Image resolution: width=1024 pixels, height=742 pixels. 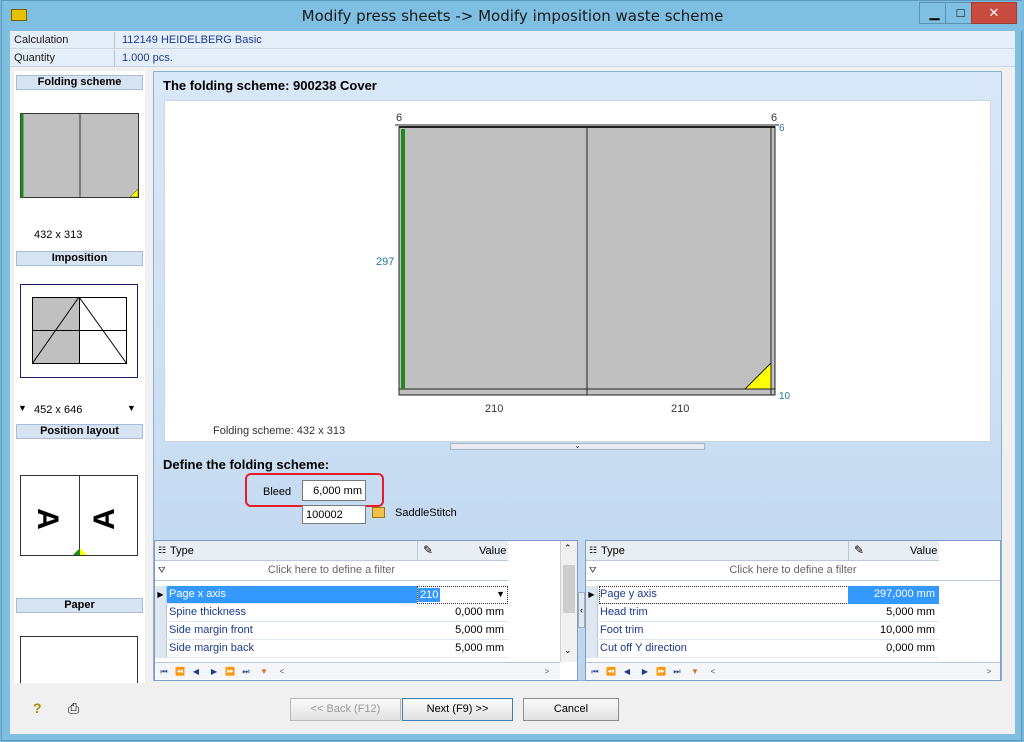 What do you see at coordinates (211, 630) in the screenshot?
I see `row-type: Side margin front` at bounding box center [211, 630].